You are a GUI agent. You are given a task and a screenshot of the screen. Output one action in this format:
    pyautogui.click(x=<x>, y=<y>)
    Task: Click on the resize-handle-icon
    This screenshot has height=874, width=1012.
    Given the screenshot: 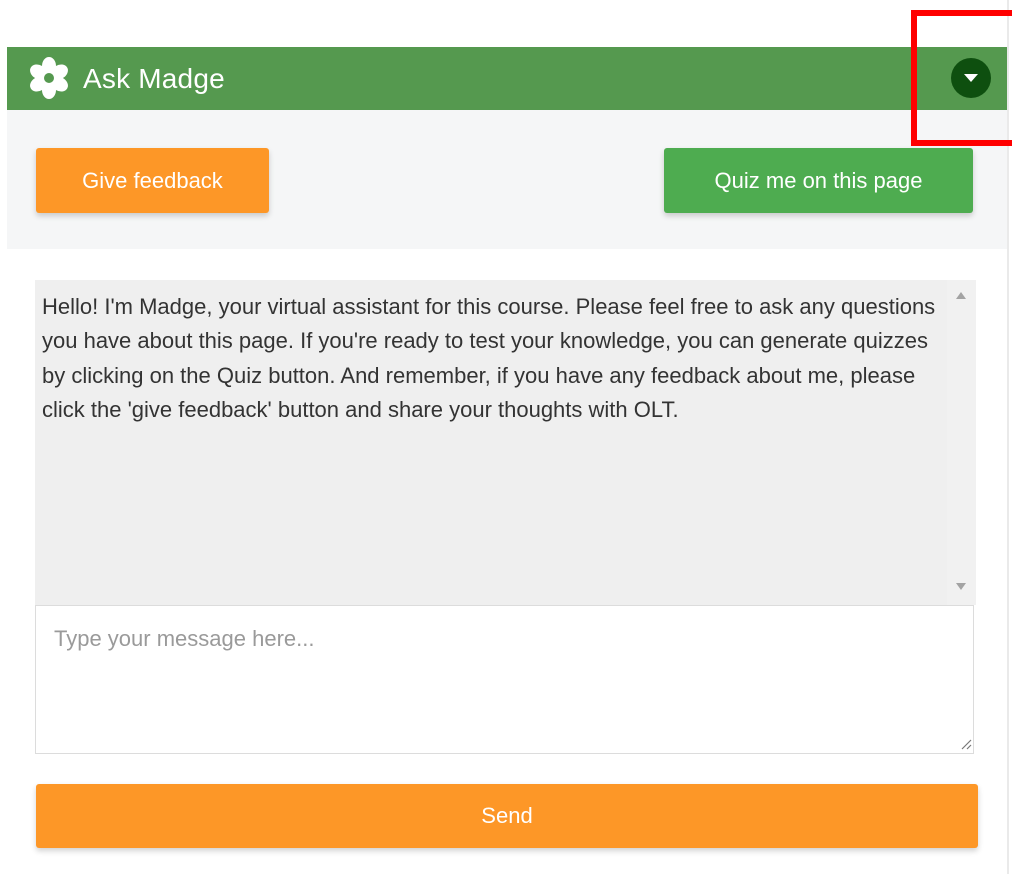 What is the action you would take?
    pyautogui.click(x=966, y=744)
    